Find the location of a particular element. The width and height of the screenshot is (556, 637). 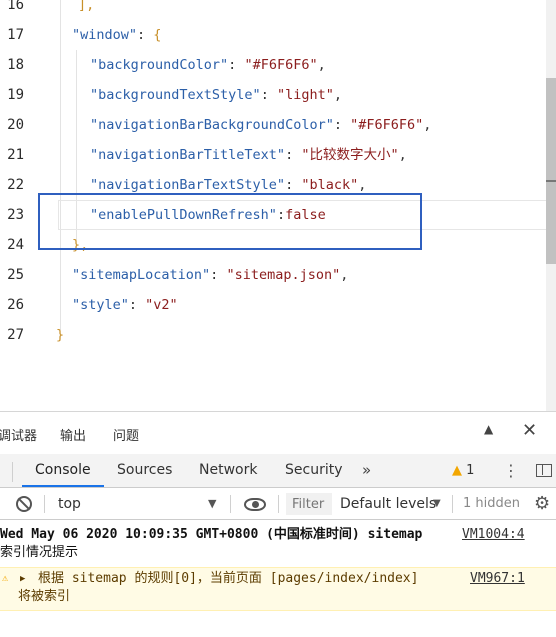

code-text: "sitemapLocation": "sitemap.json", is located at coordinates (210, 275).